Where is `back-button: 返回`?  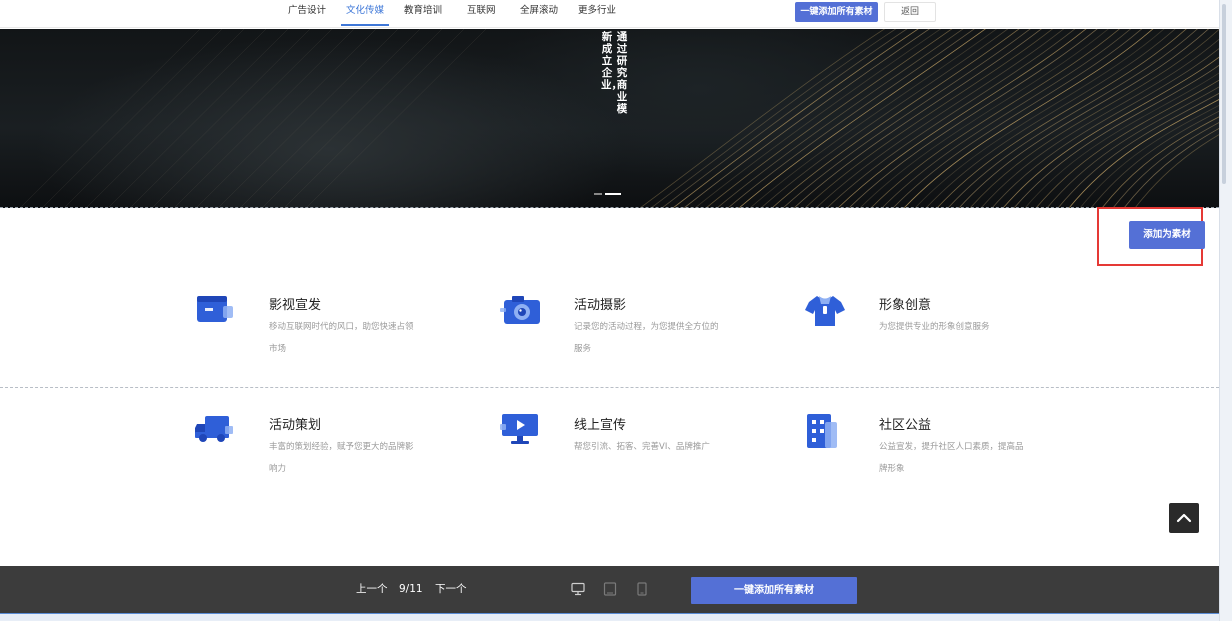 back-button: 返回 is located at coordinates (910, 12).